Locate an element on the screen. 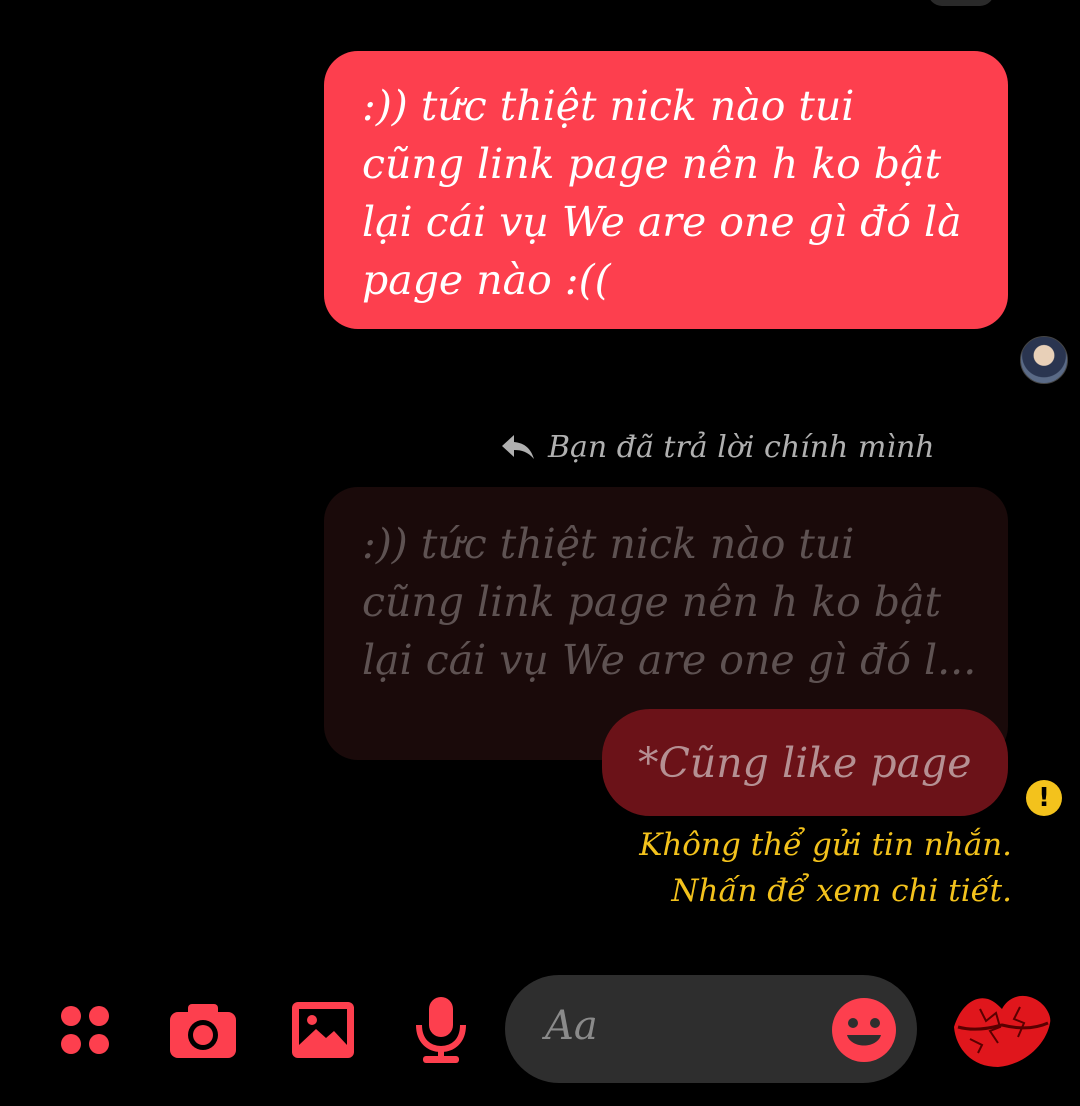 The width and height of the screenshot is (1080, 1106). failed-message-bubble: *Cũng like page is located at coordinates (805, 762).